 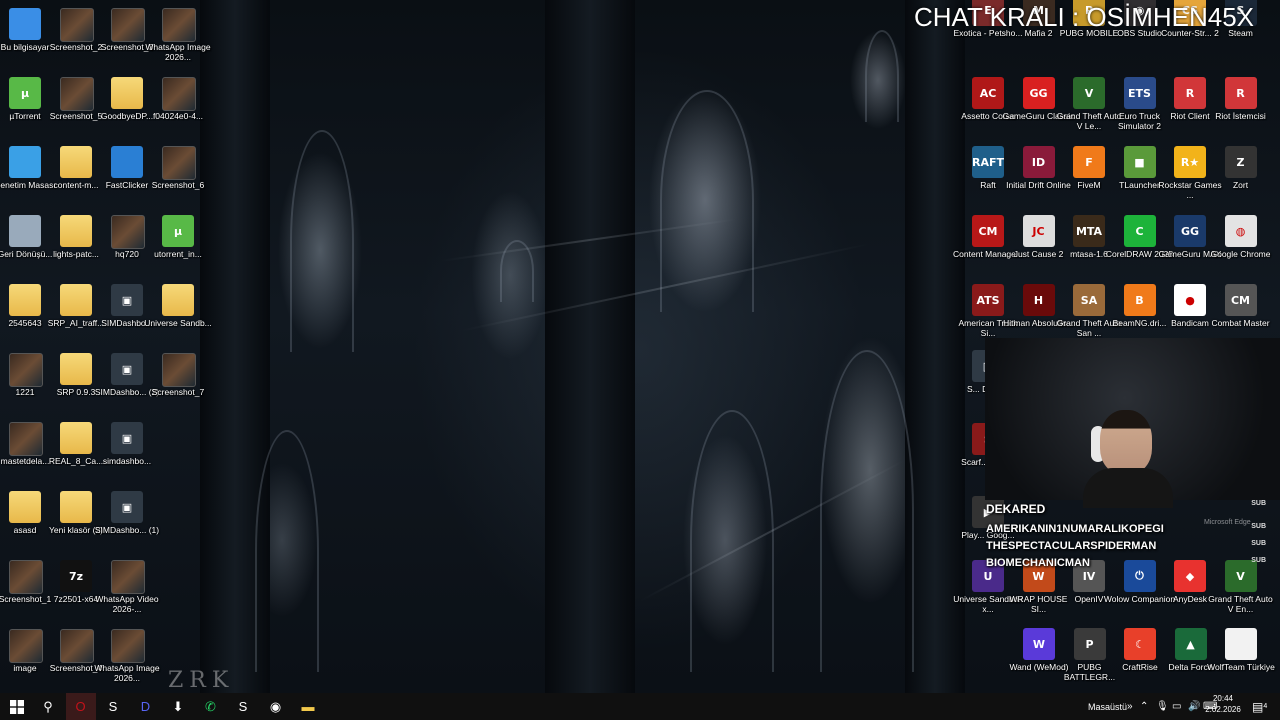 I want to click on desktop-icon-label: Screenshot_7, so click(x=178, y=392).